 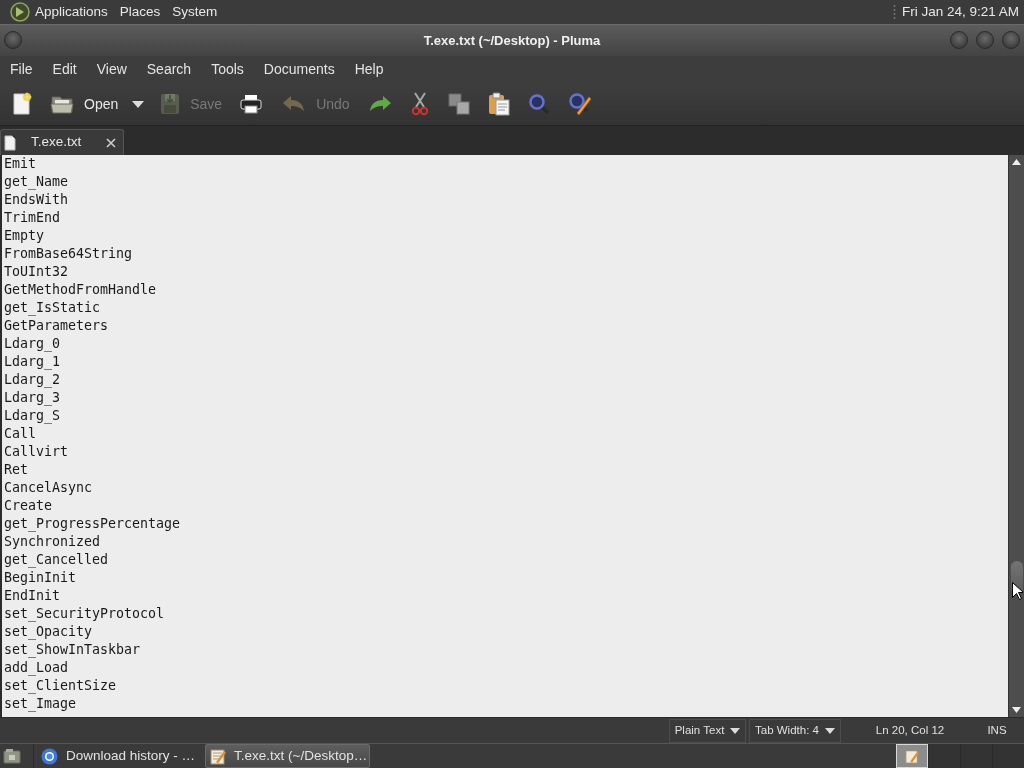 I want to click on code-line: EndInit, so click(x=32, y=596).